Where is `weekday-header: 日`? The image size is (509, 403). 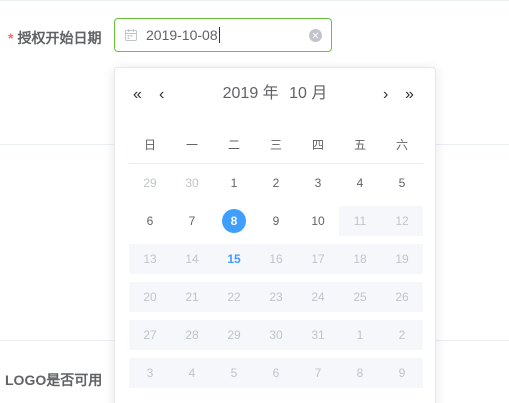 weekday-header: 日 is located at coordinates (149, 145).